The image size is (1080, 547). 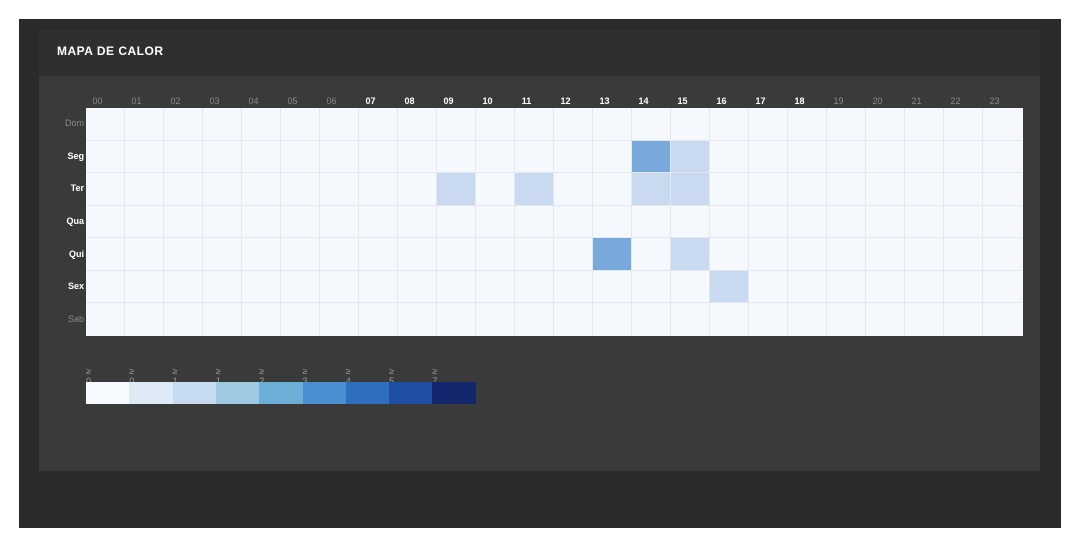 What do you see at coordinates (77, 188) in the screenshot?
I see `day-label: Ter` at bounding box center [77, 188].